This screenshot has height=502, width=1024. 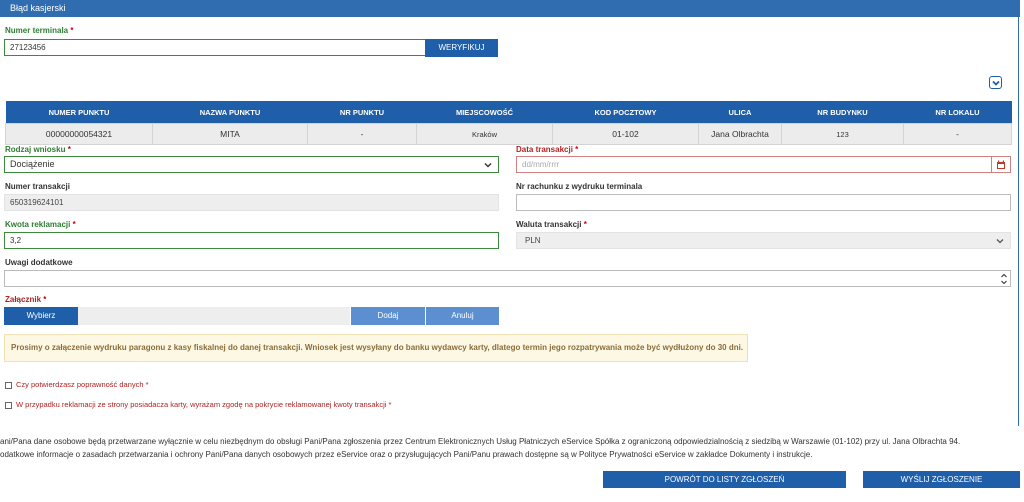 What do you see at coordinates (754, 164) in the screenshot?
I see `transaction-date-input: dd/mm/rrrr` at bounding box center [754, 164].